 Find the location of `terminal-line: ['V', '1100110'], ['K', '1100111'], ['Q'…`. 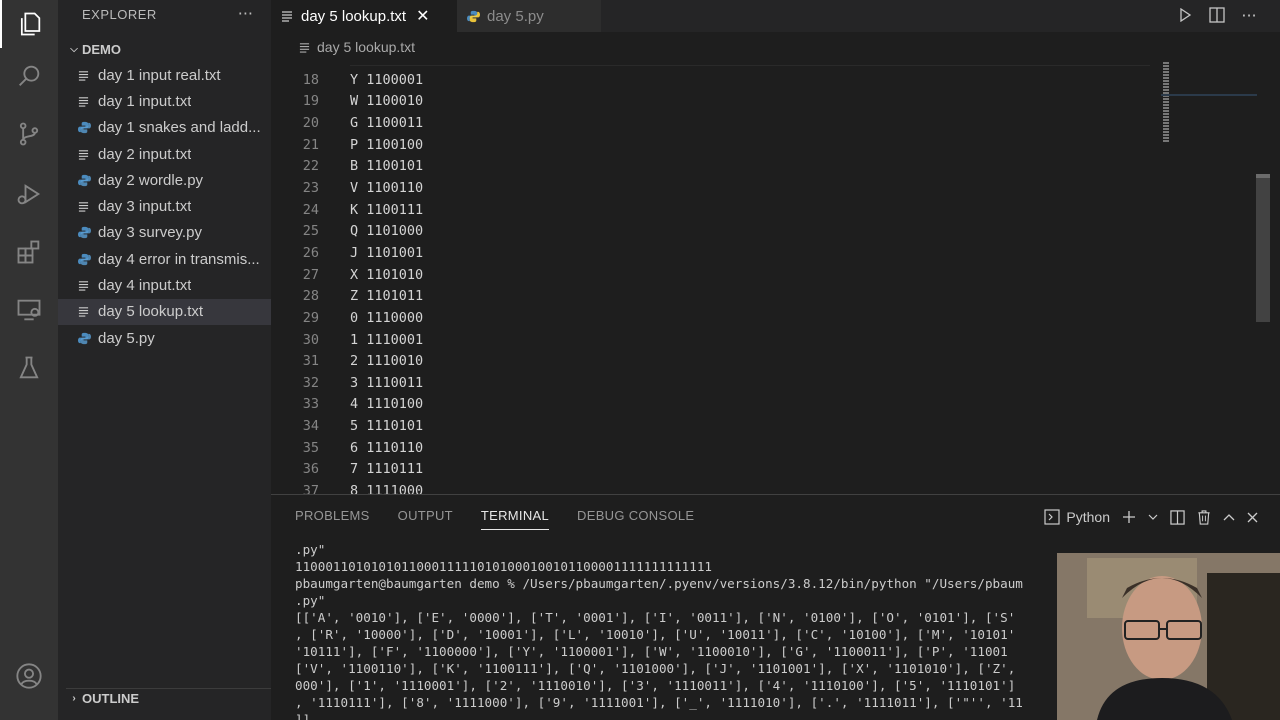

terminal-line: ['V', '1100110'], ['K', '1100111'], ['Q'… is located at coordinates (655, 668).